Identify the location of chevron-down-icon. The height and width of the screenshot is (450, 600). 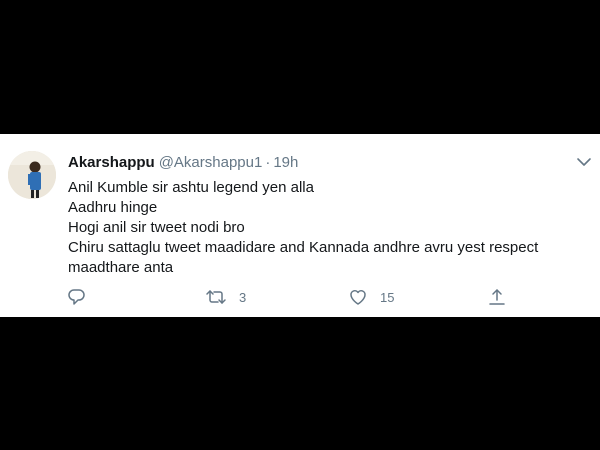
(584, 162).